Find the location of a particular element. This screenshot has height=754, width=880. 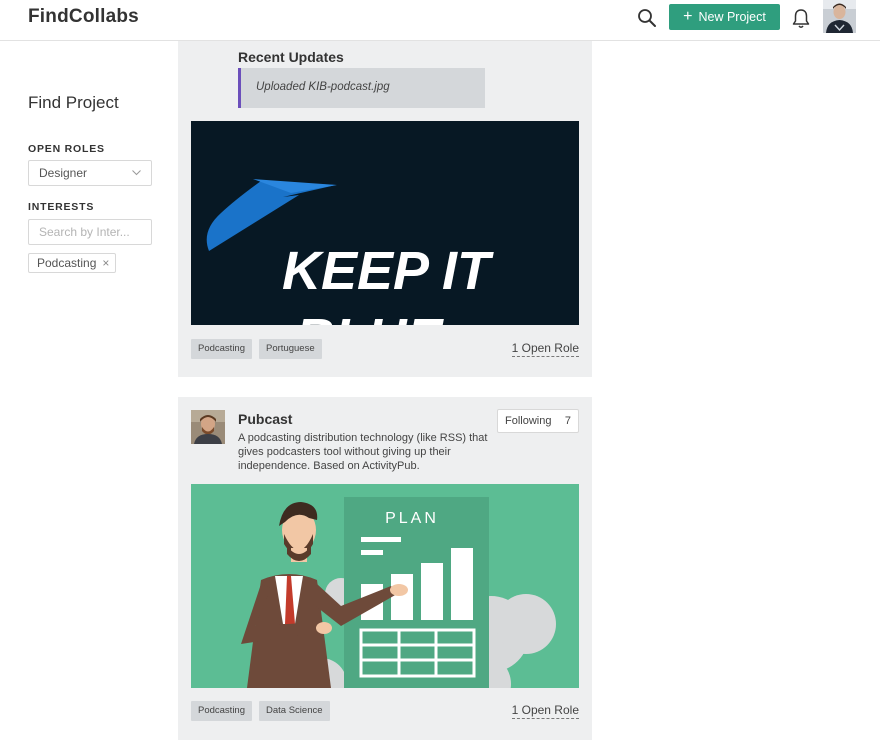

tag-list: Podcasting Data Science is located at coordinates (260, 711).